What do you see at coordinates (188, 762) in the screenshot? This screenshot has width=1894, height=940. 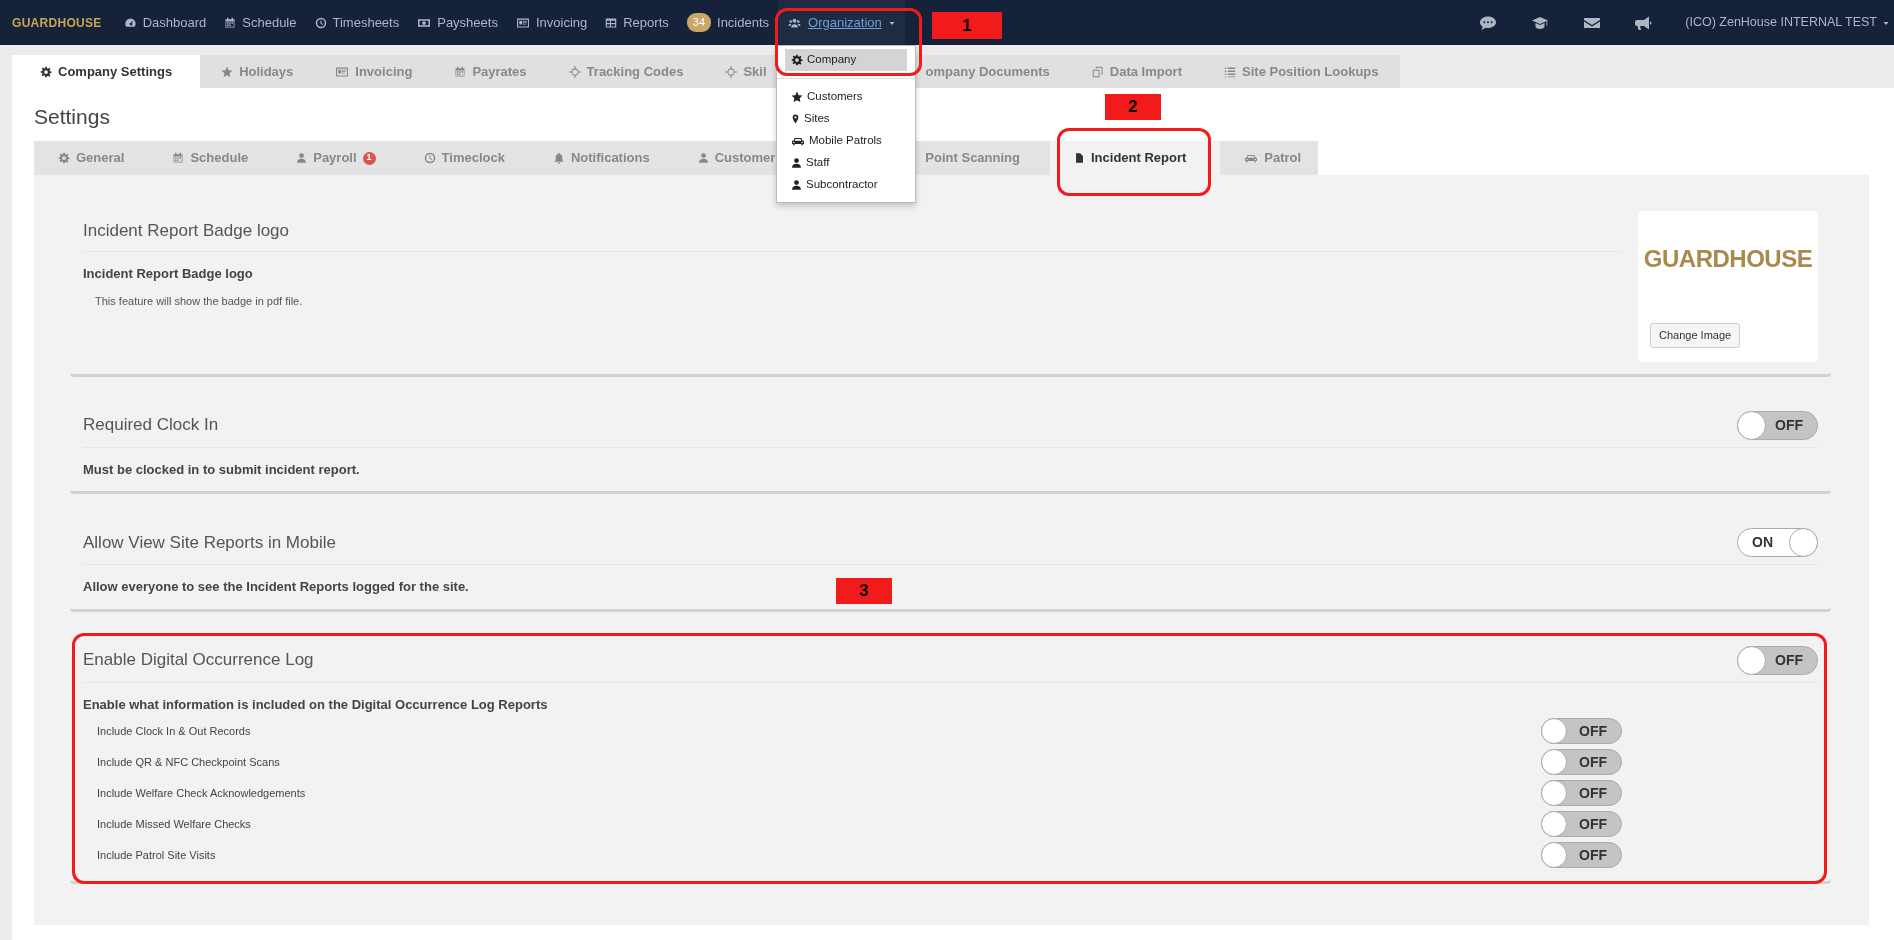 I see `option-label: Include QR & NFC Checkpoint Scans` at bounding box center [188, 762].